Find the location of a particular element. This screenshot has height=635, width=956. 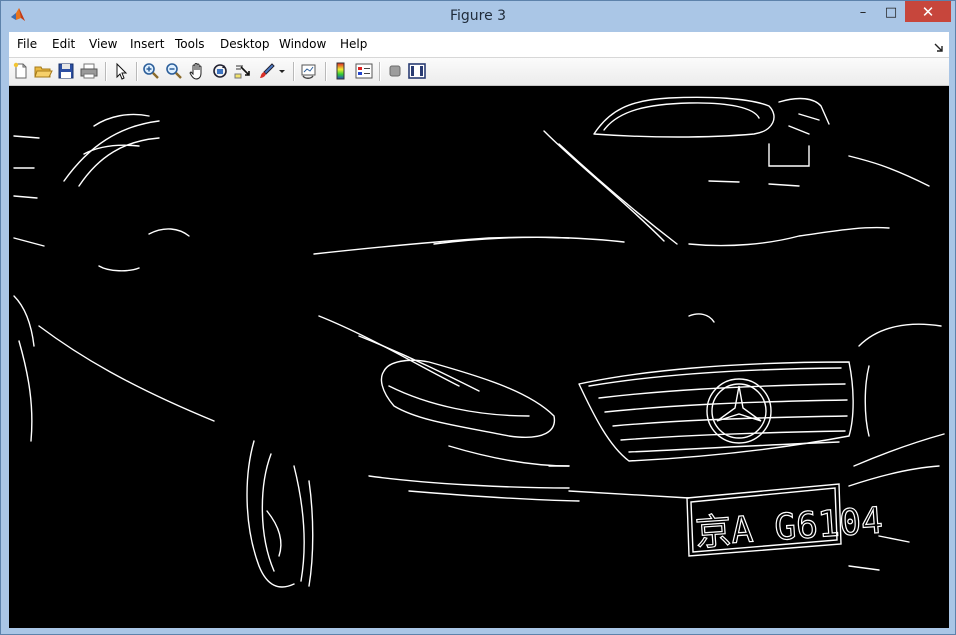

print-icon is located at coordinates (89, 71).